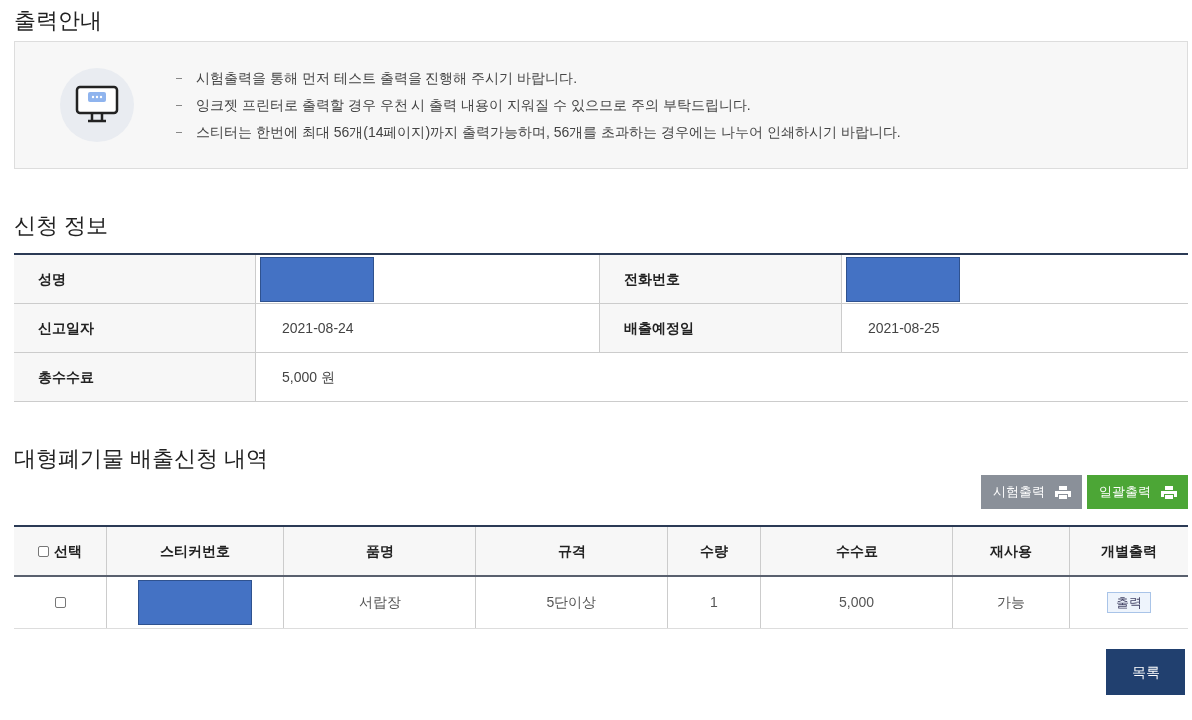  What do you see at coordinates (904, 328) in the screenshot?
I see `field-value: 2021-08-25` at bounding box center [904, 328].